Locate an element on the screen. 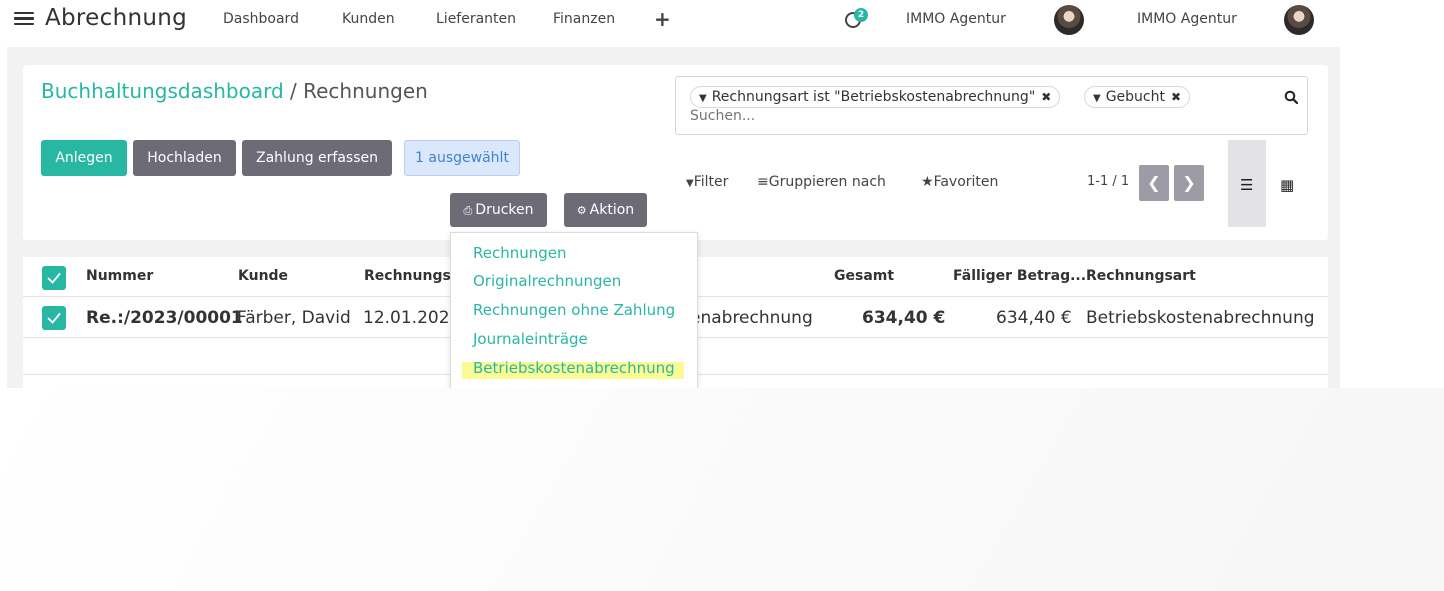 This screenshot has height=591, width=1444. activity-badge: 2 is located at coordinates (861, 15).